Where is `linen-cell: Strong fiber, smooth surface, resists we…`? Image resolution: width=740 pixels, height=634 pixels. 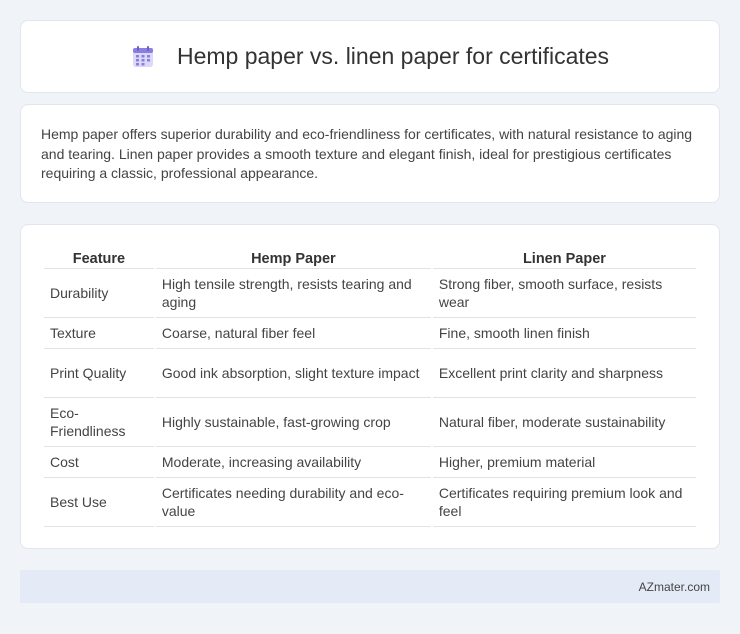
linen-cell: Strong fiber, smooth surface, resists we… is located at coordinates (564, 293).